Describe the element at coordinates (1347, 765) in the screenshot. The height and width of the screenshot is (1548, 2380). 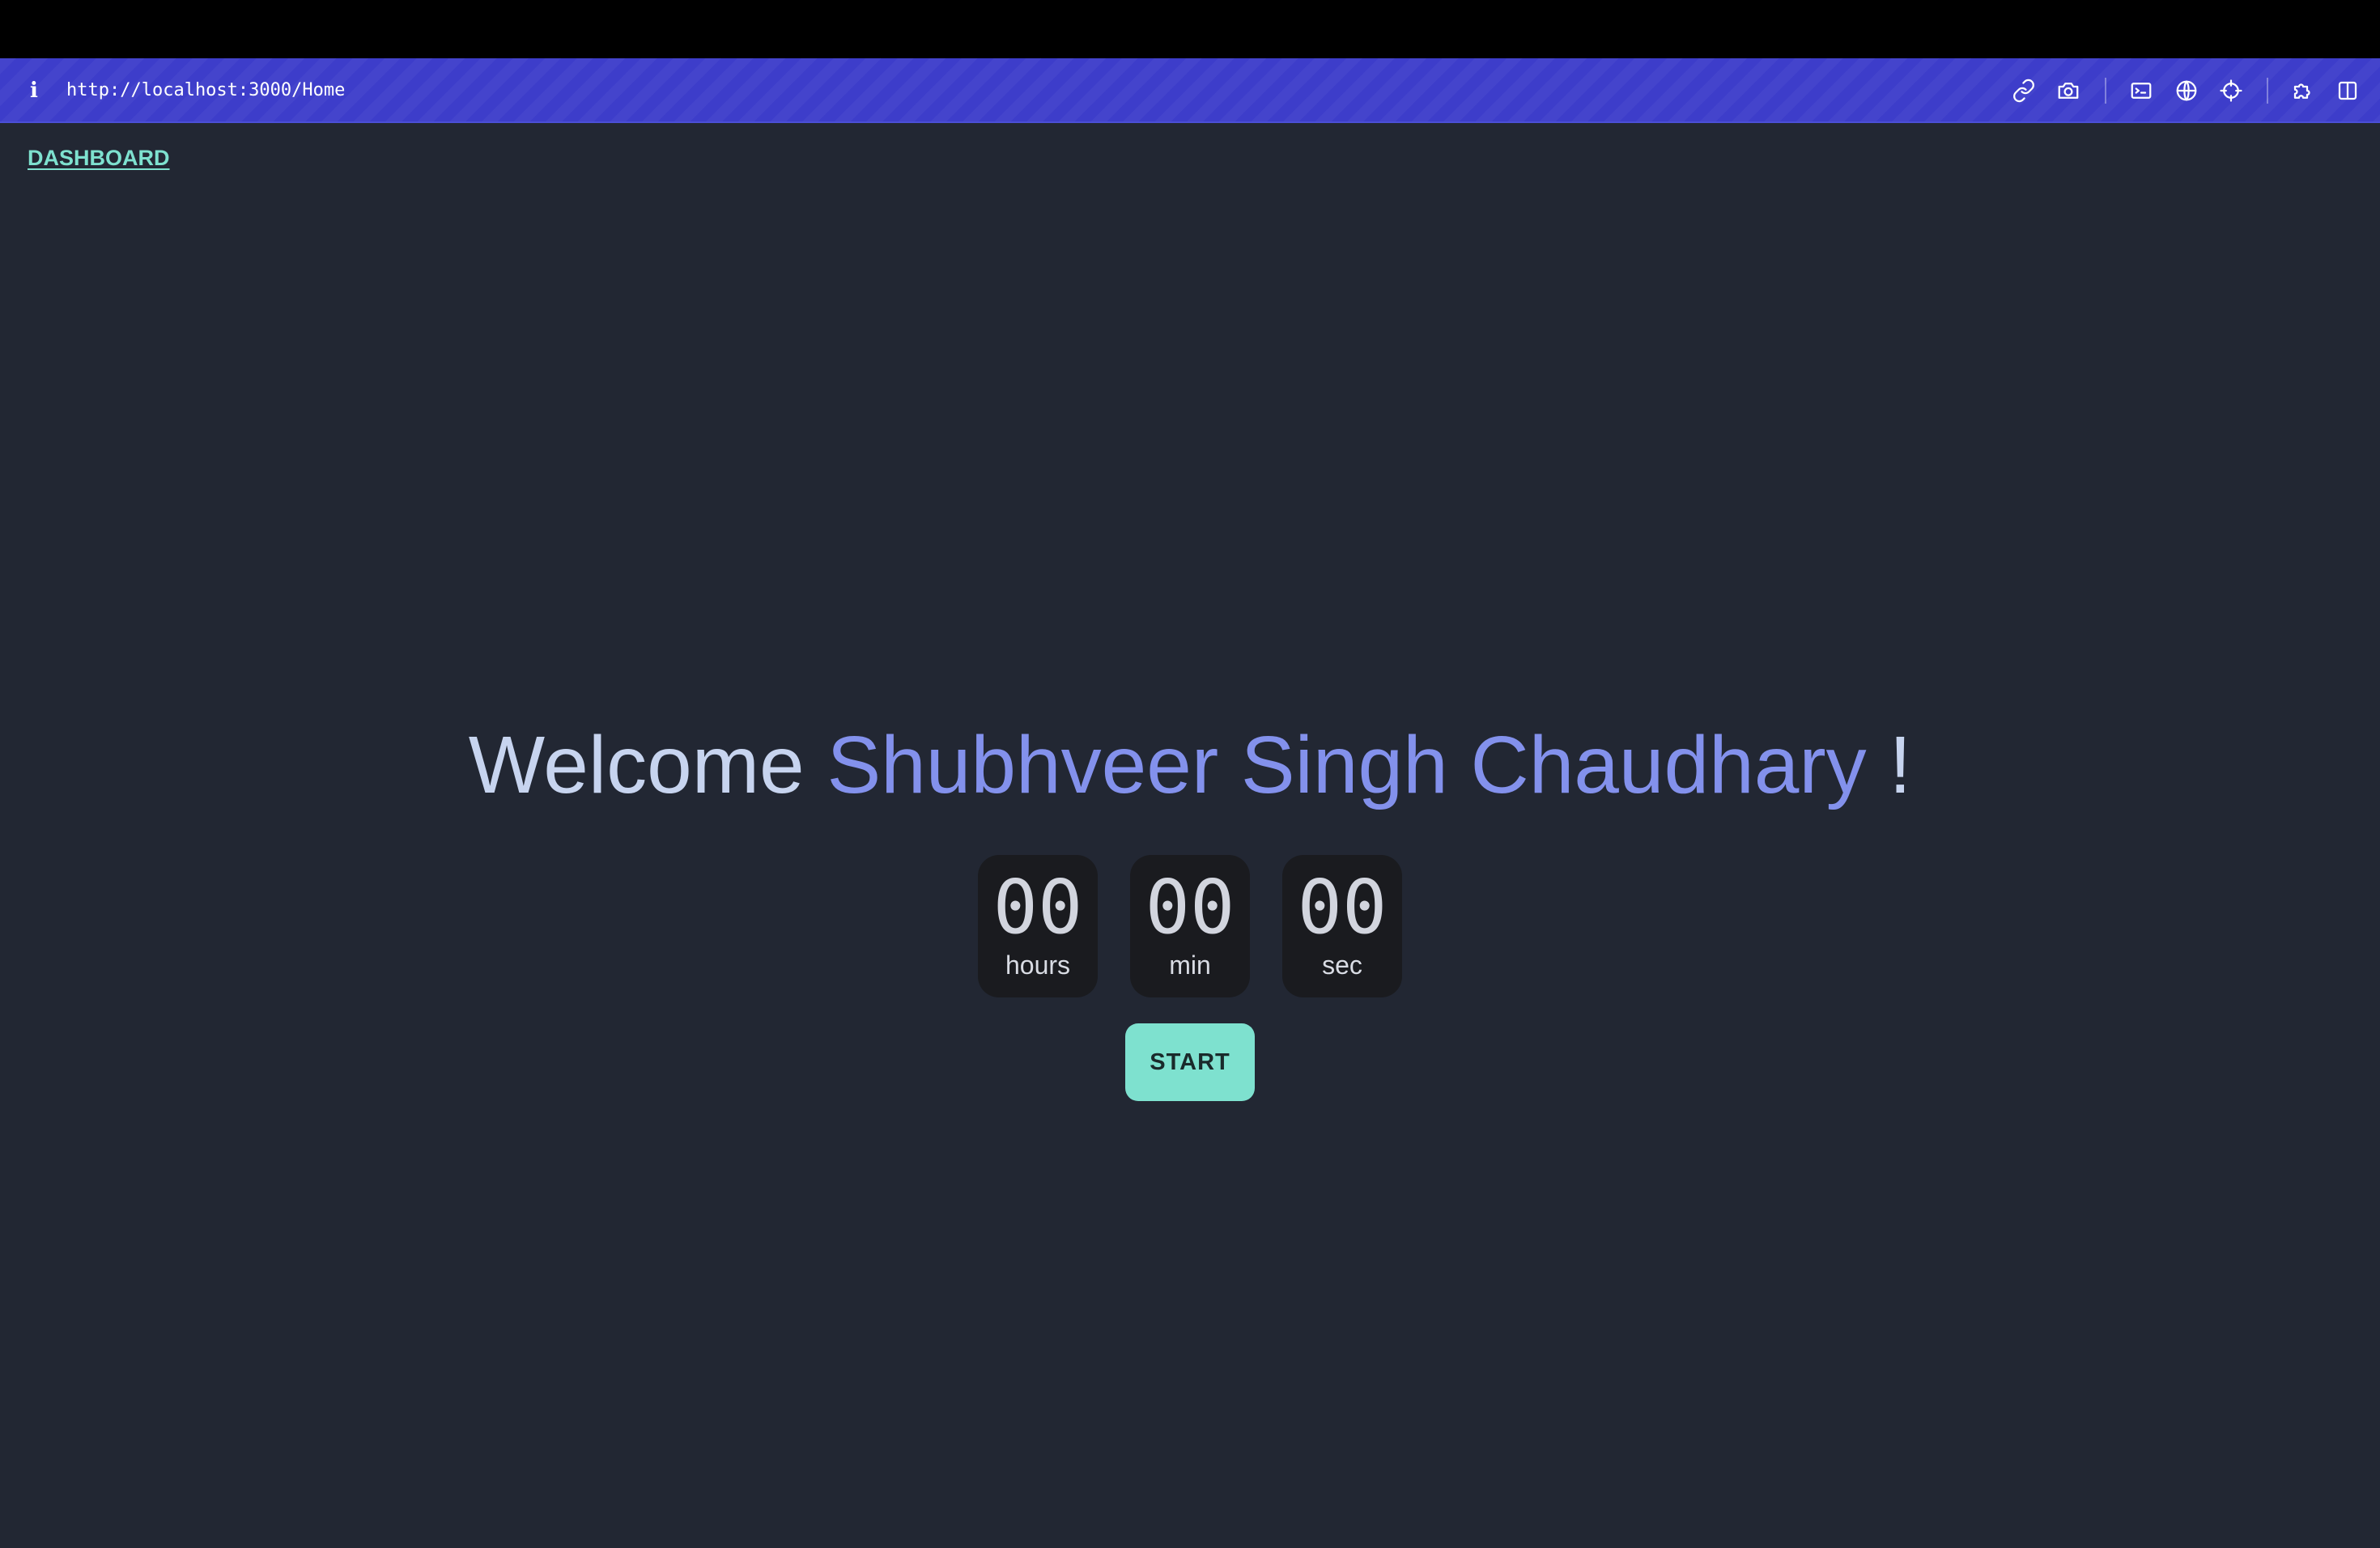
I see `user-name: Shubhveer Singh Chaudhary` at that location.